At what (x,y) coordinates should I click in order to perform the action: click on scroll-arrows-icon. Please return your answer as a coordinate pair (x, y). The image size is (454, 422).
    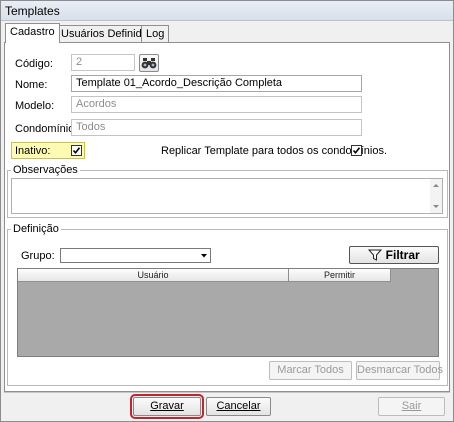
    Looking at the image, I should click on (436, 196).